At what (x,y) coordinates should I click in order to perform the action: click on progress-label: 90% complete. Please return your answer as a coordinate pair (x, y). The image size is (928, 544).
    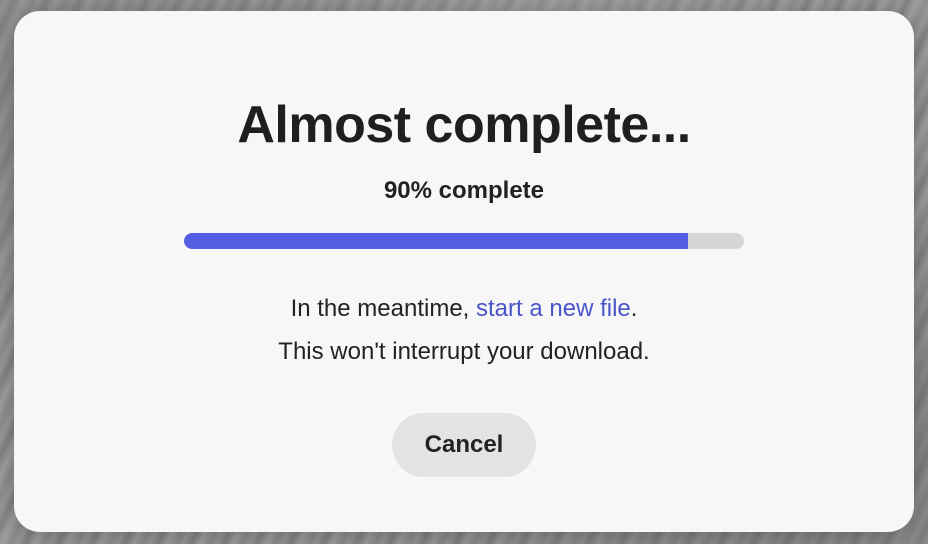
    Looking at the image, I should click on (464, 190).